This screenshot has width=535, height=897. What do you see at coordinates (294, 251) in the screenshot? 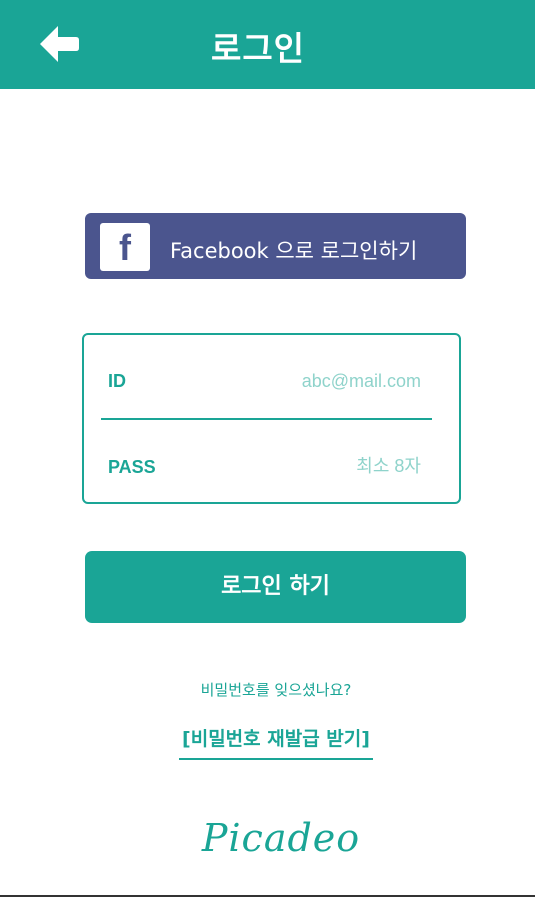
I see `facebook-login-label: Facebook 으로 로그인하기` at bounding box center [294, 251].